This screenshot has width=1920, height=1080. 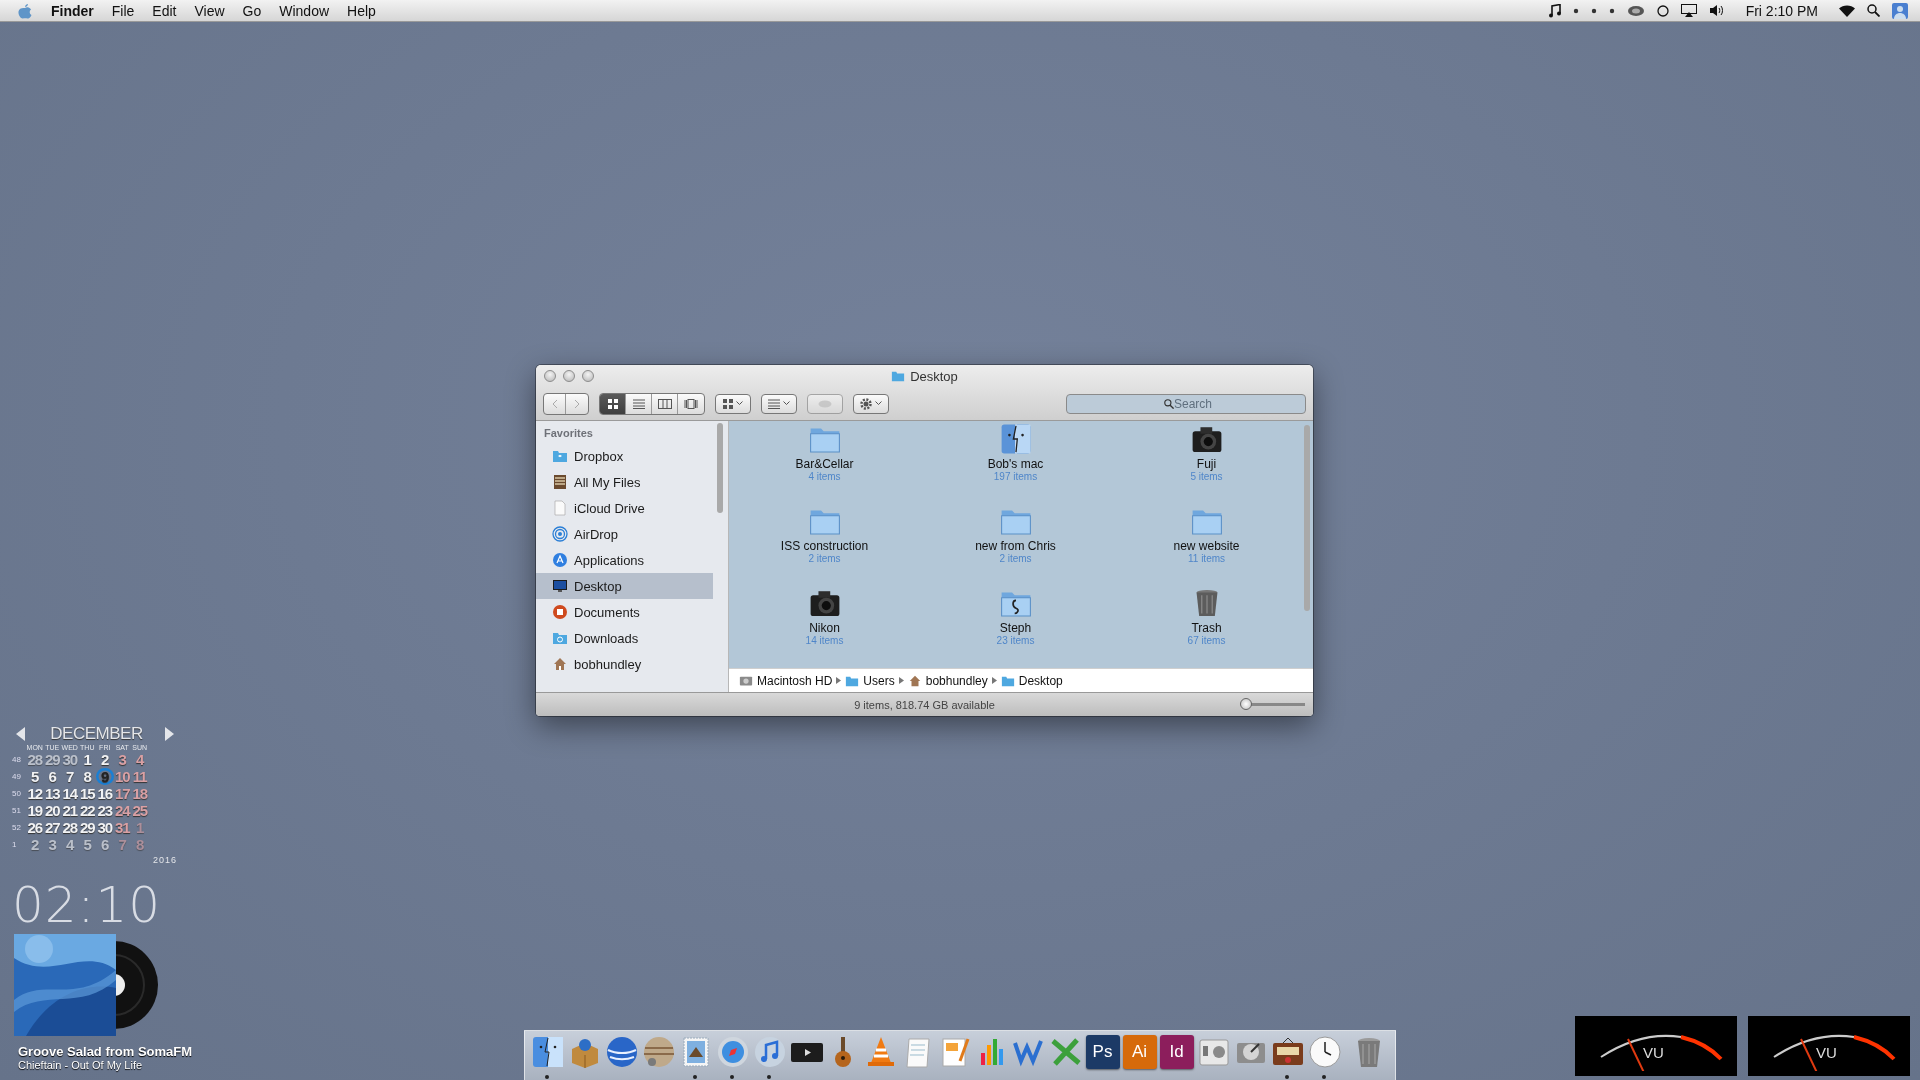 I want to click on file-name: new from Chris, so click(x=1015, y=546).